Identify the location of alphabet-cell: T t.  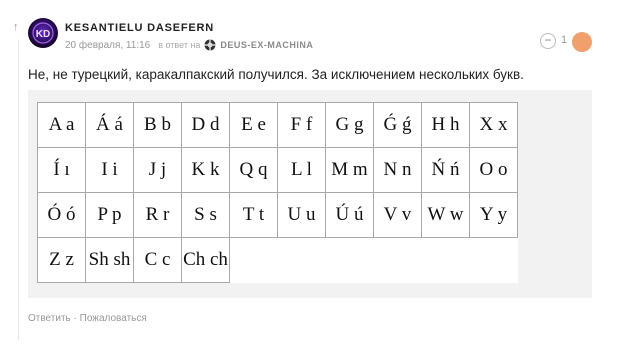
(253, 215).